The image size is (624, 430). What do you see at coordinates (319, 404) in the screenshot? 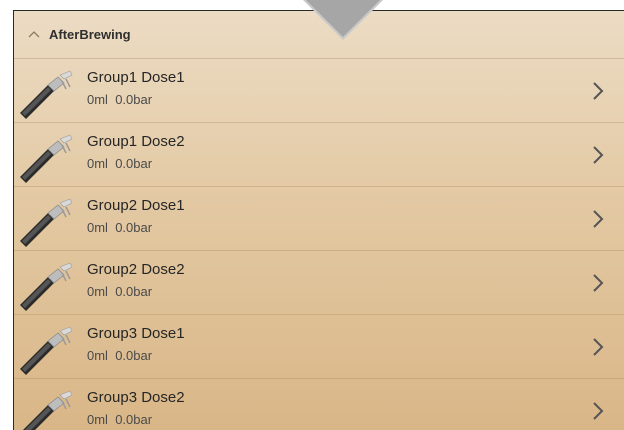
I see `list-item: Group3 Dose2 0ml 0.0bar` at bounding box center [319, 404].